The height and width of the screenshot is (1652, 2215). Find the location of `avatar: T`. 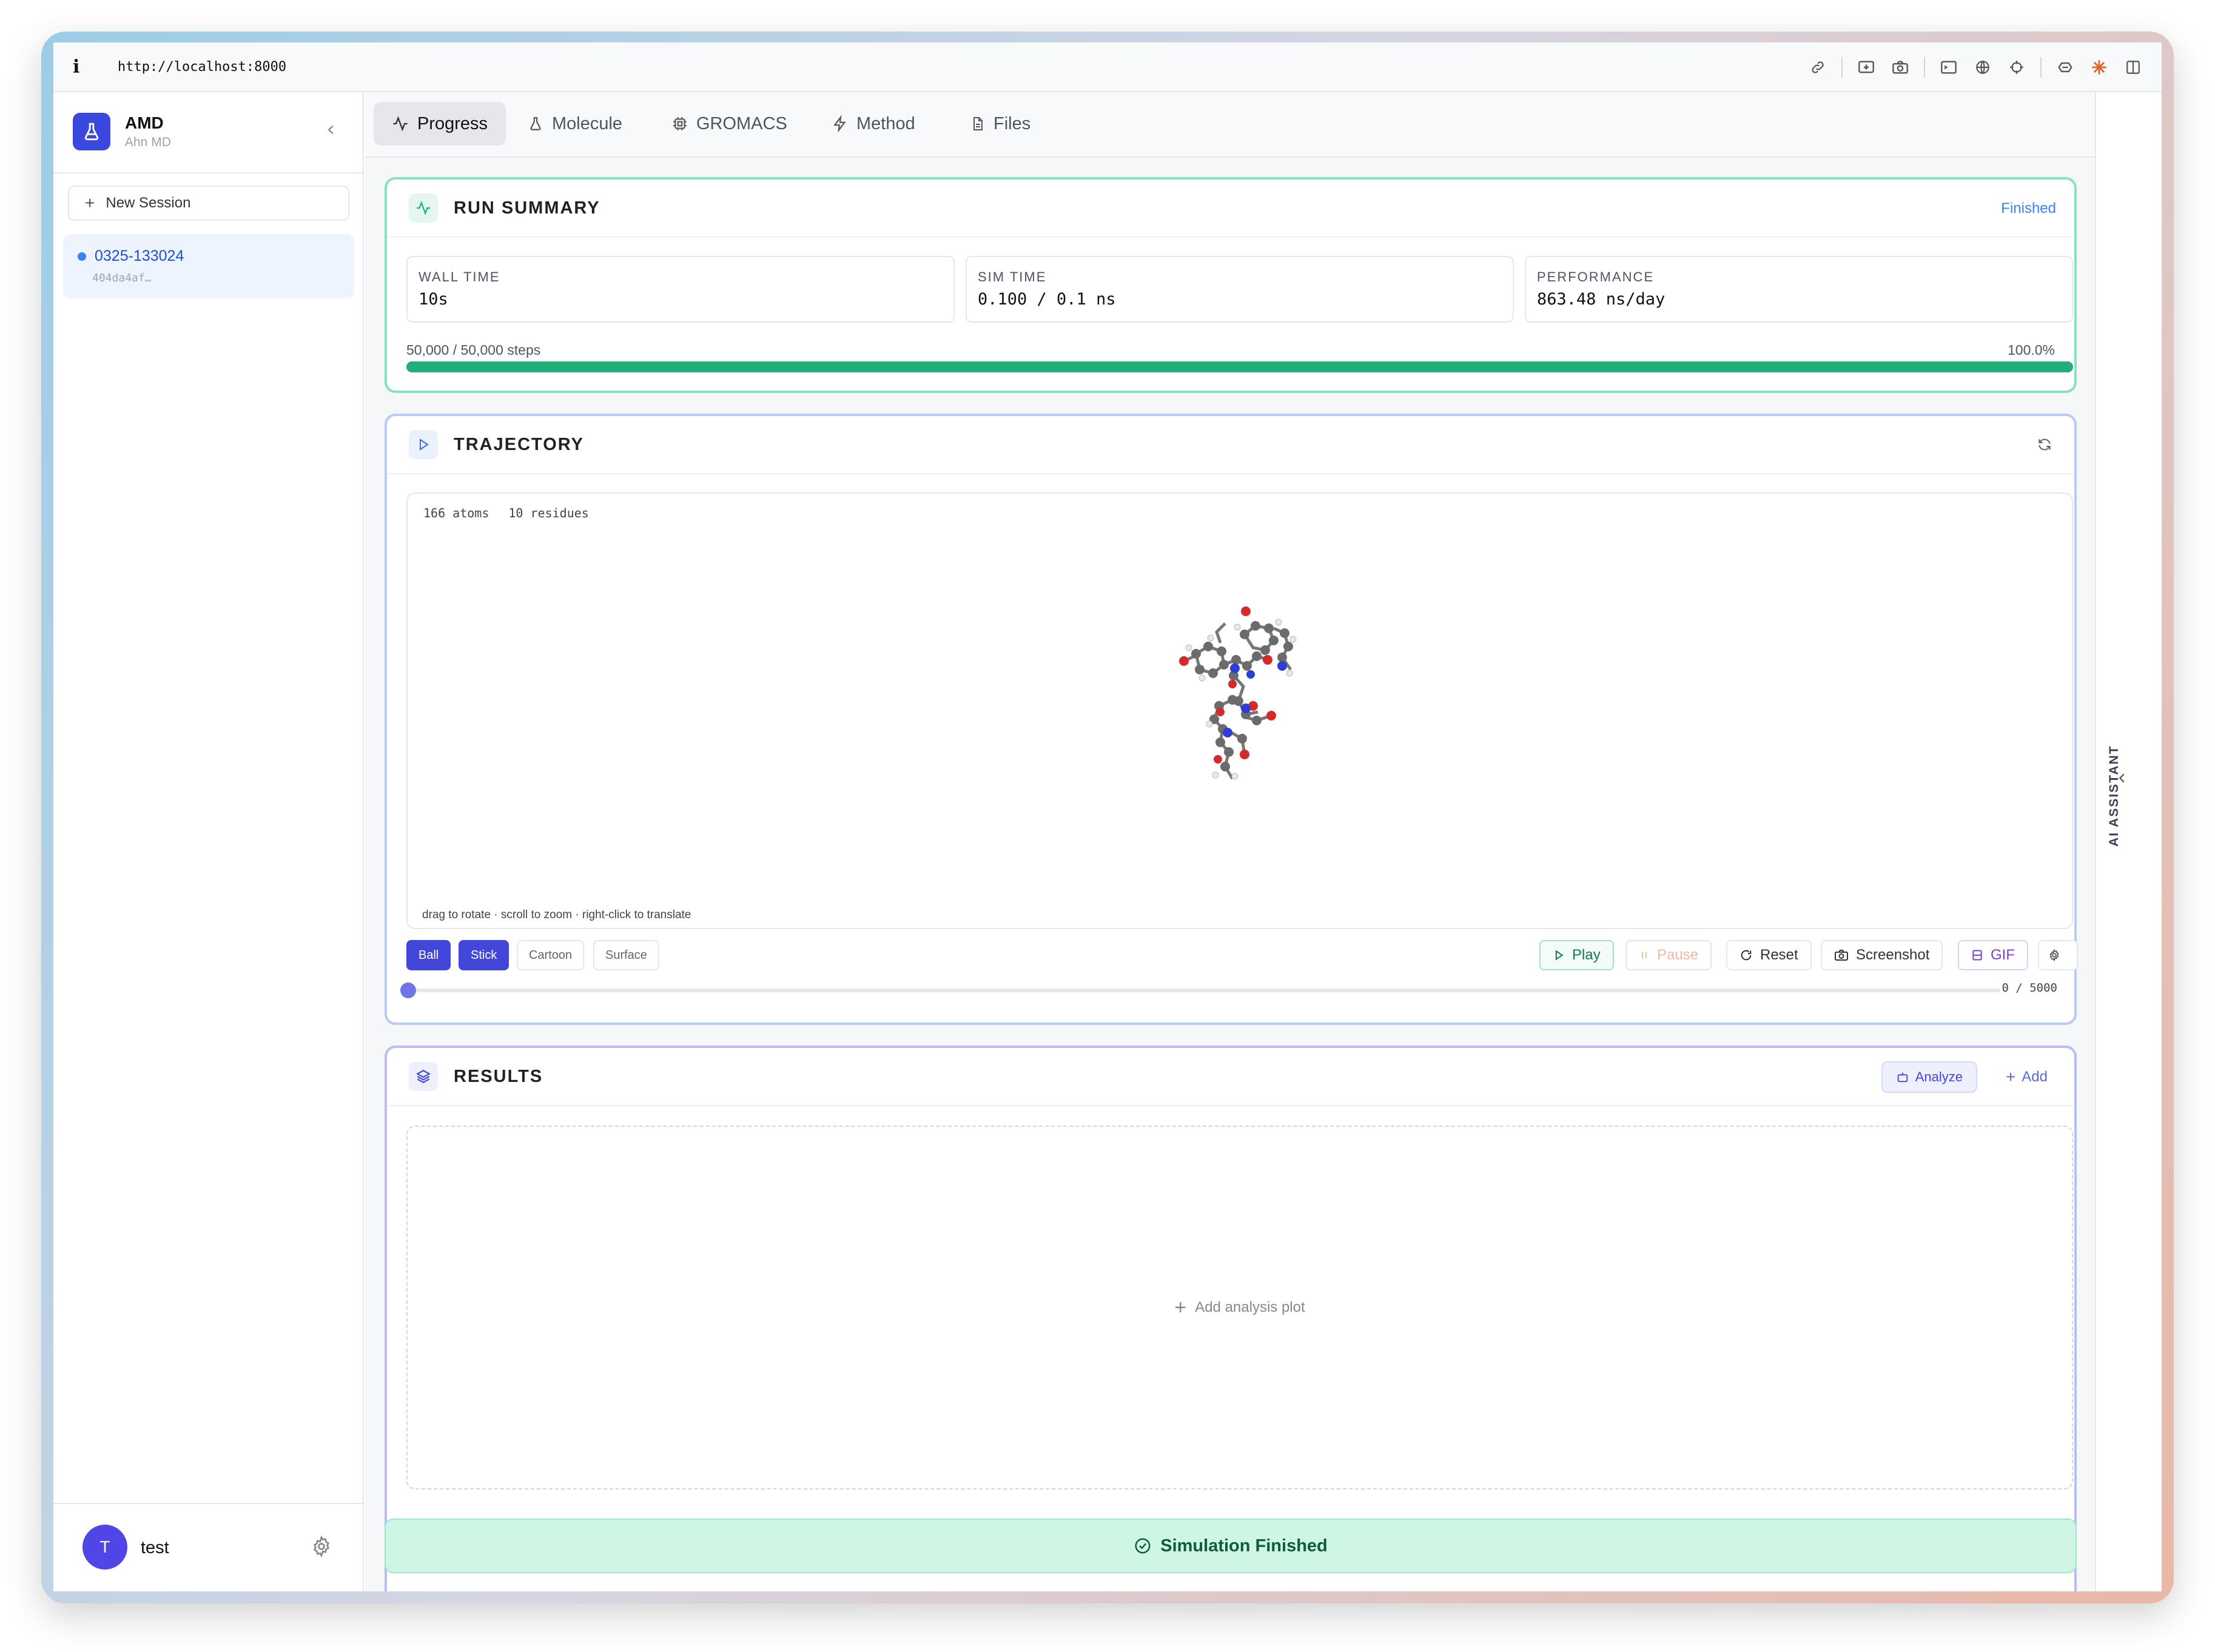

avatar: T is located at coordinates (105, 1548).